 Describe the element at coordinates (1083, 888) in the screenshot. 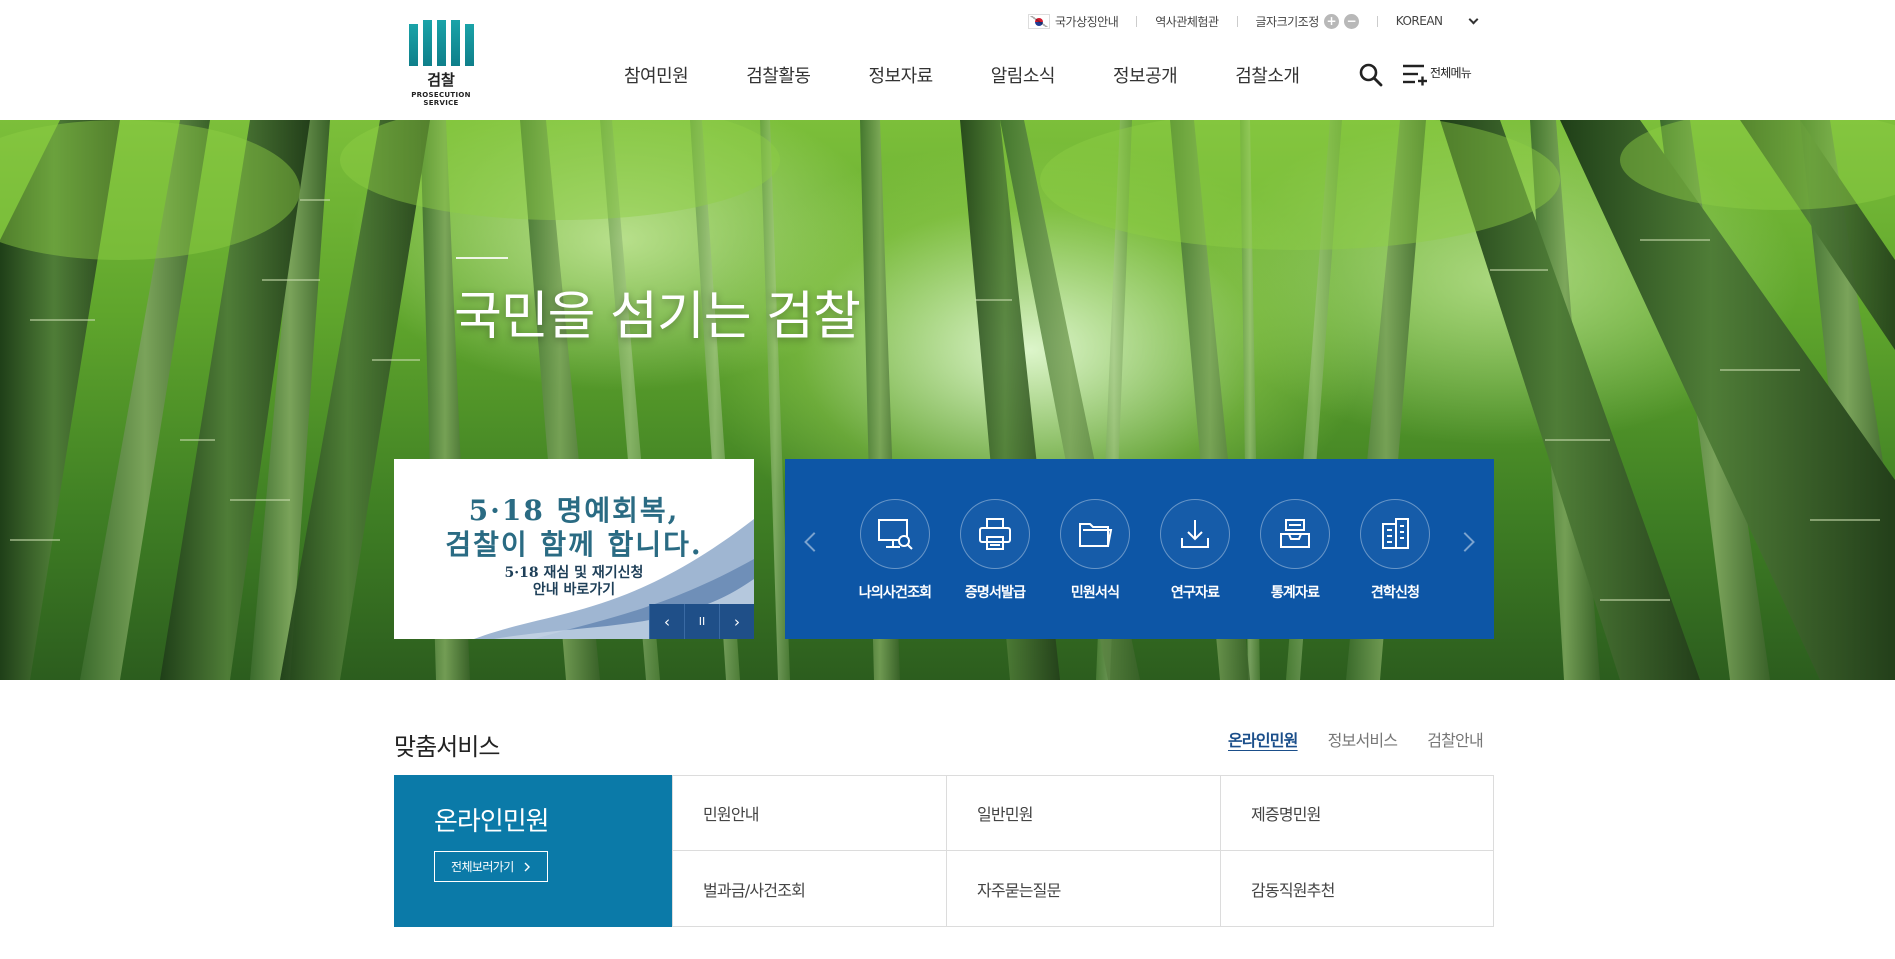

I see `service-link-faq: 자주묻는질문` at that location.